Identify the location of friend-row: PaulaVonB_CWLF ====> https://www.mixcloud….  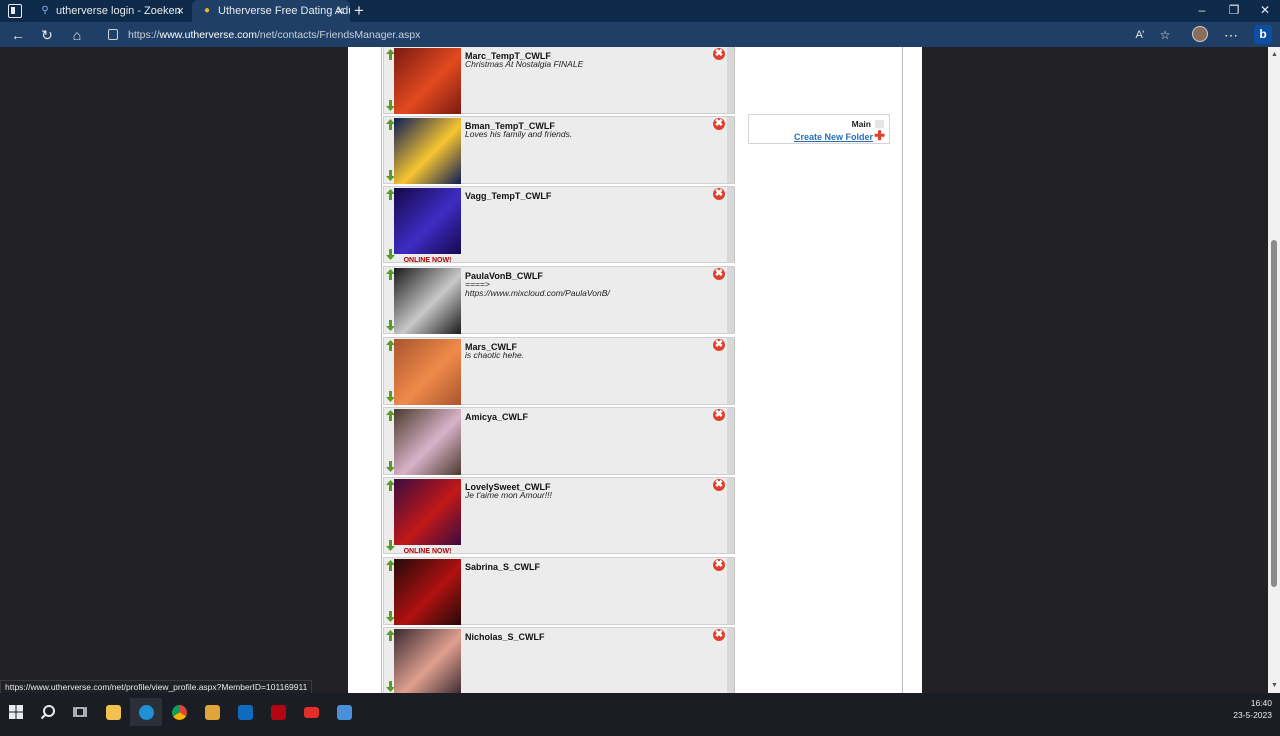
(559, 300).